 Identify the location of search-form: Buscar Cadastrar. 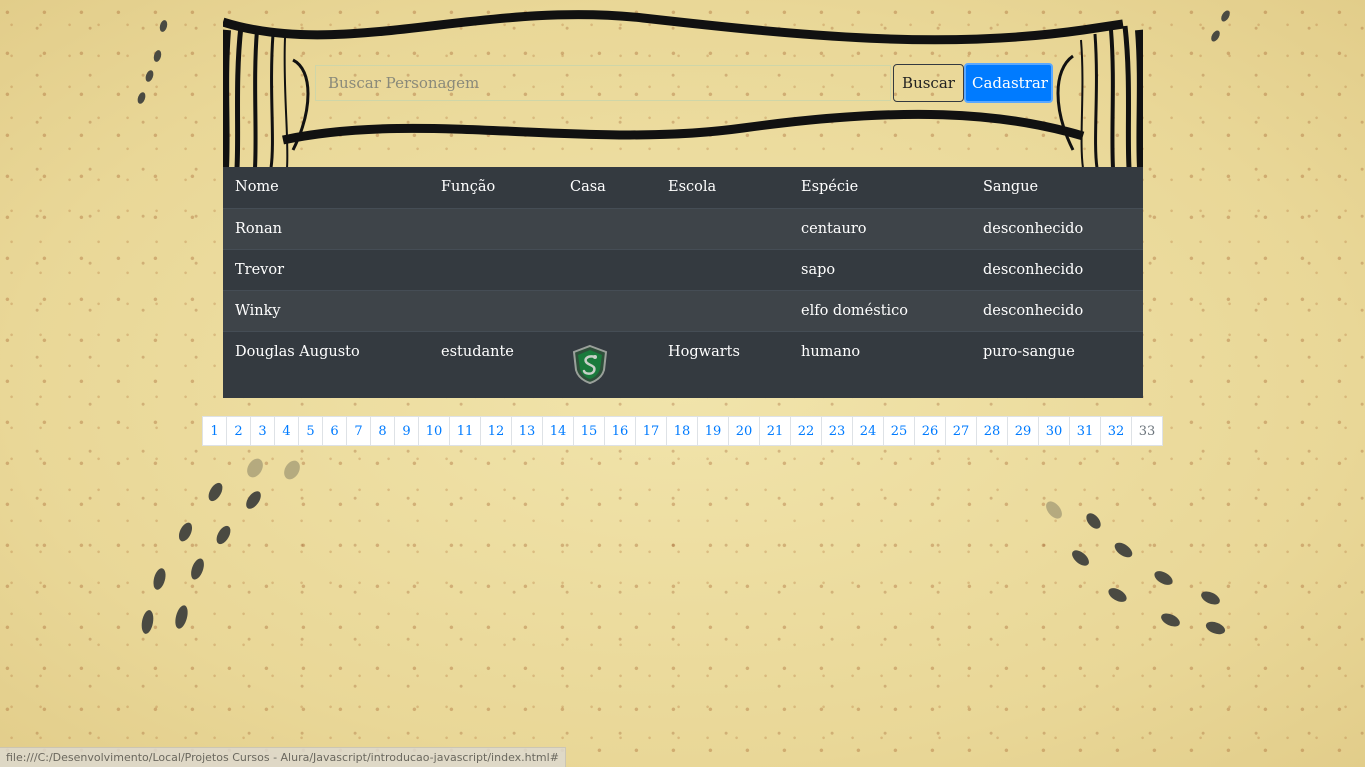
(684, 82).